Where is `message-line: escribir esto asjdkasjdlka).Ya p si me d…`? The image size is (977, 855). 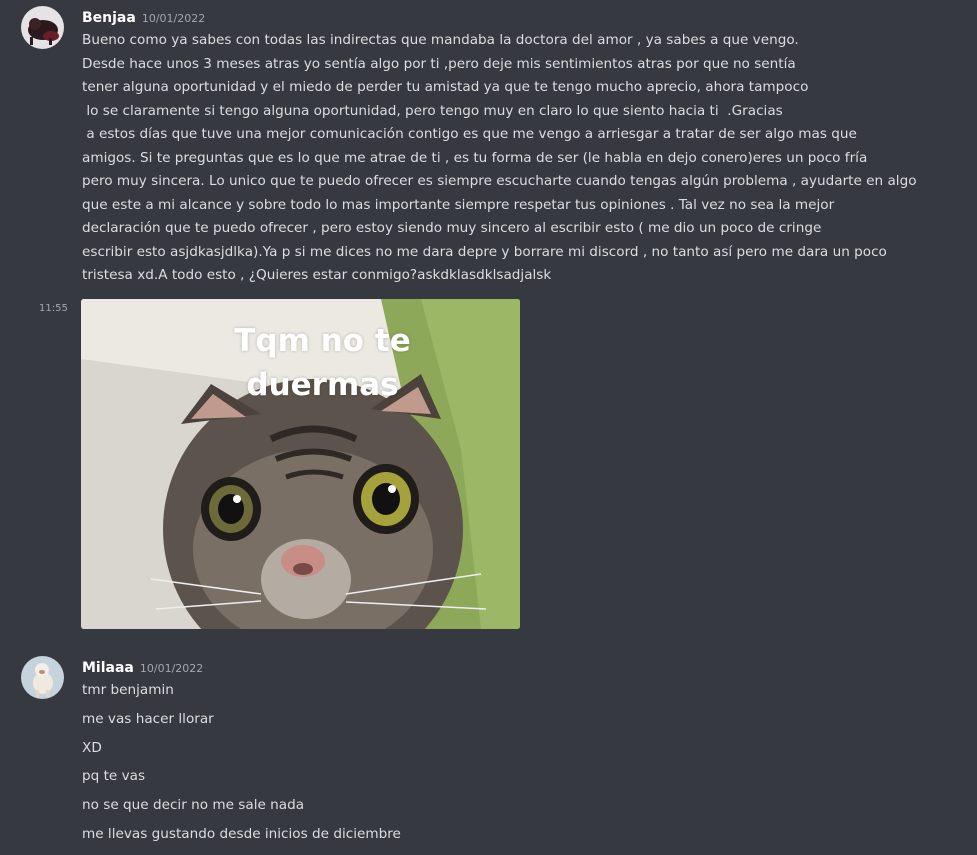 message-line: escribir esto asjdkasjdlka).Ya p si me d… is located at coordinates (484, 251).